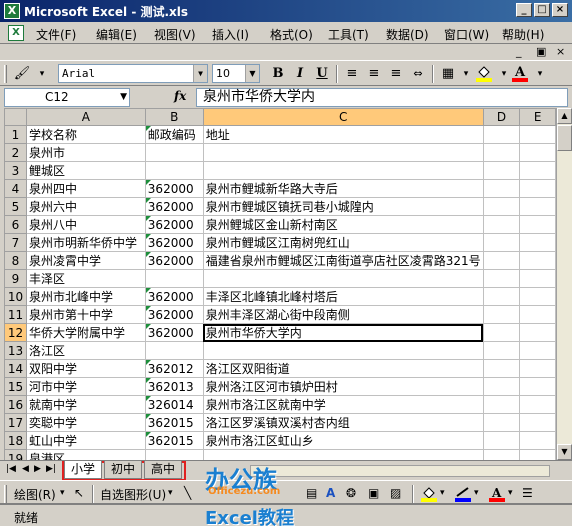 The image size is (572, 526). Describe the element at coordinates (15, 170) in the screenshot. I see `row-header: 3` at that location.